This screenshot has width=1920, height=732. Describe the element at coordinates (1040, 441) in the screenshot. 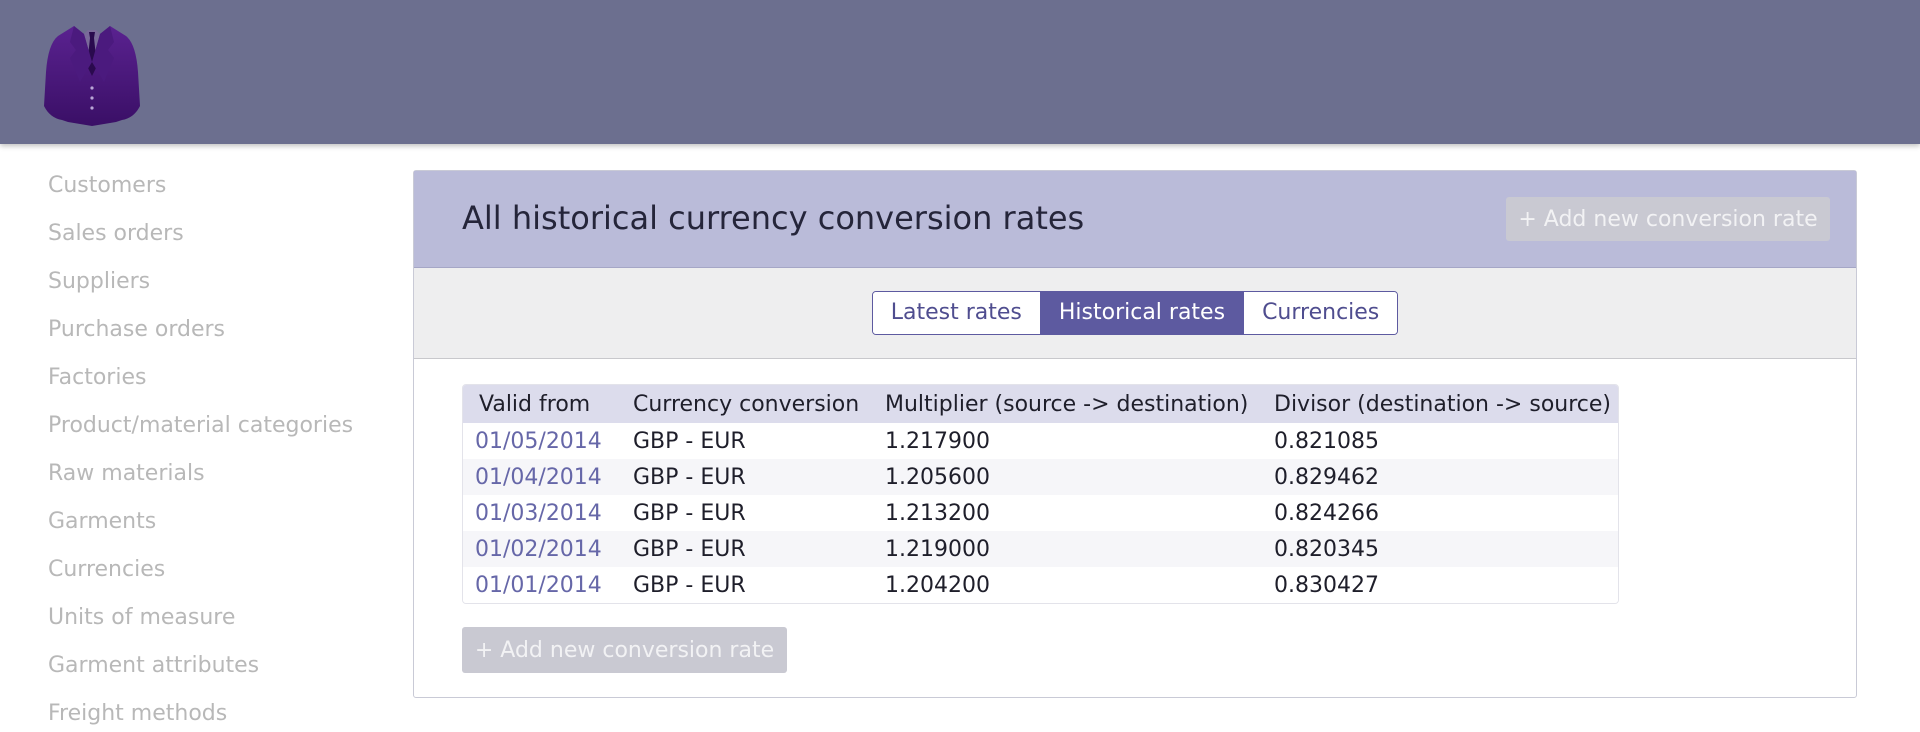

I see `table-row: 01/05/2014 GBP - EUR 1.217900 0.821085` at that location.